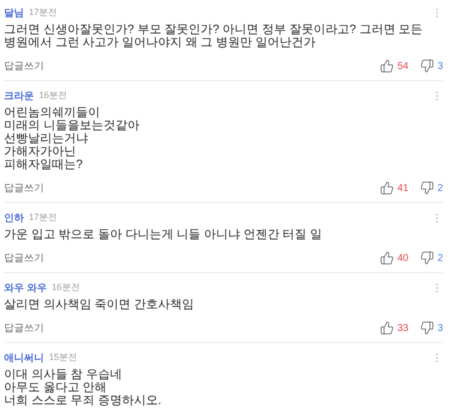 The height and width of the screenshot is (420, 450). What do you see at coordinates (214, 36) in the screenshot?
I see `comment-text: 그러면 신생아잘못인가? 부모 잘못인가? 아니면 정부 잘못이라고? 그러면 모든 병원에서 그런 사고가 일어나야지 왜 그 병원만 일어난건가` at bounding box center [214, 36].